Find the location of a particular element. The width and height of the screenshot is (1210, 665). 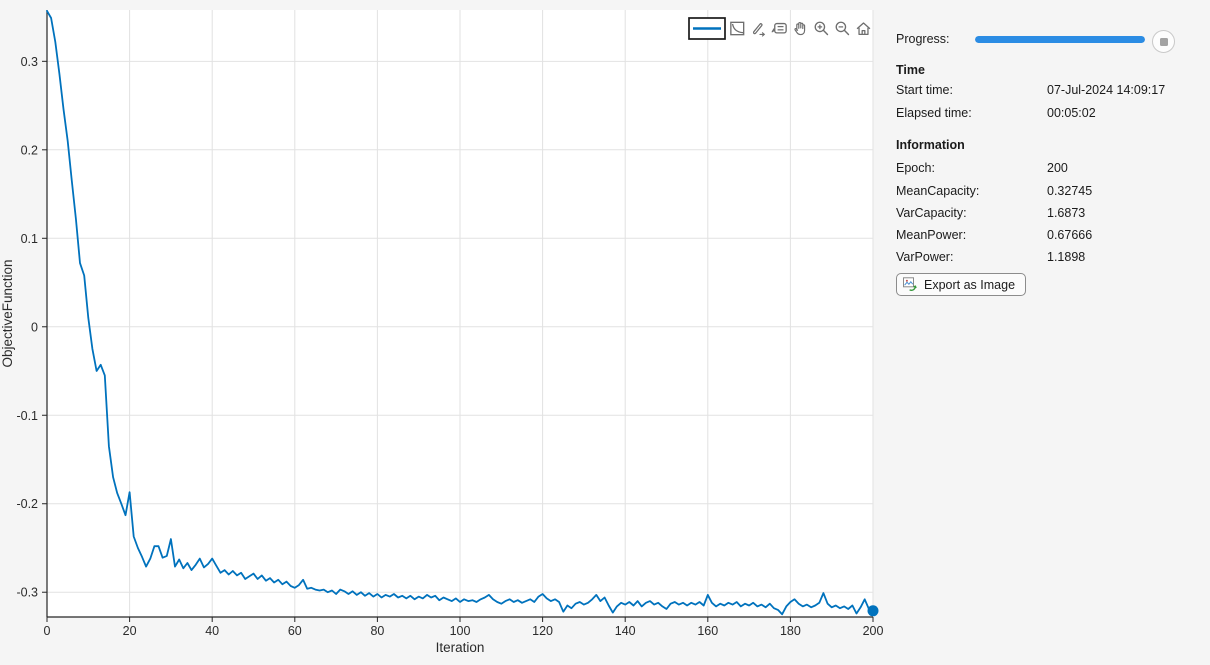

svg-text: 0.2 is located at coordinates (29, 150).